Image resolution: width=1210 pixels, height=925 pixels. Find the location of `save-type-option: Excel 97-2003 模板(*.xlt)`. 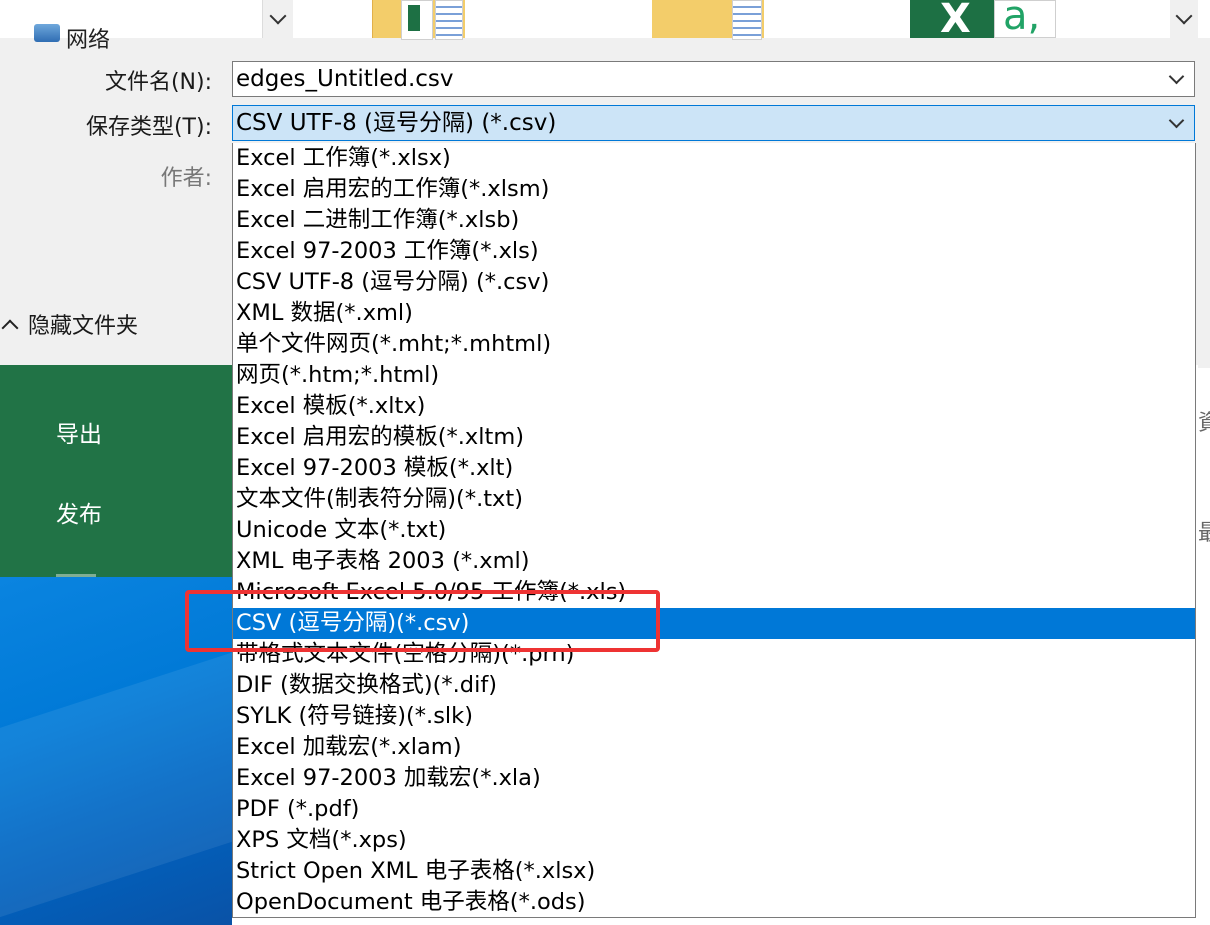

save-type-option: Excel 97-2003 模板(*.xlt) is located at coordinates (714, 468).